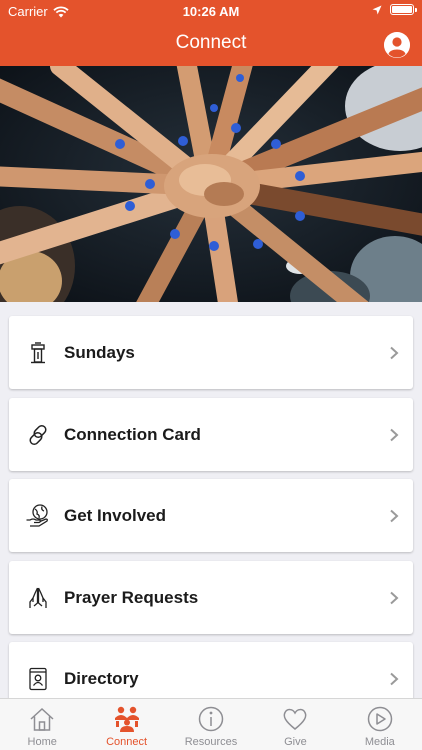 This screenshot has height=750, width=422. Describe the element at coordinates (132, 434) in the screenshot. I see `menu-item-label: Connection Card` at that location.